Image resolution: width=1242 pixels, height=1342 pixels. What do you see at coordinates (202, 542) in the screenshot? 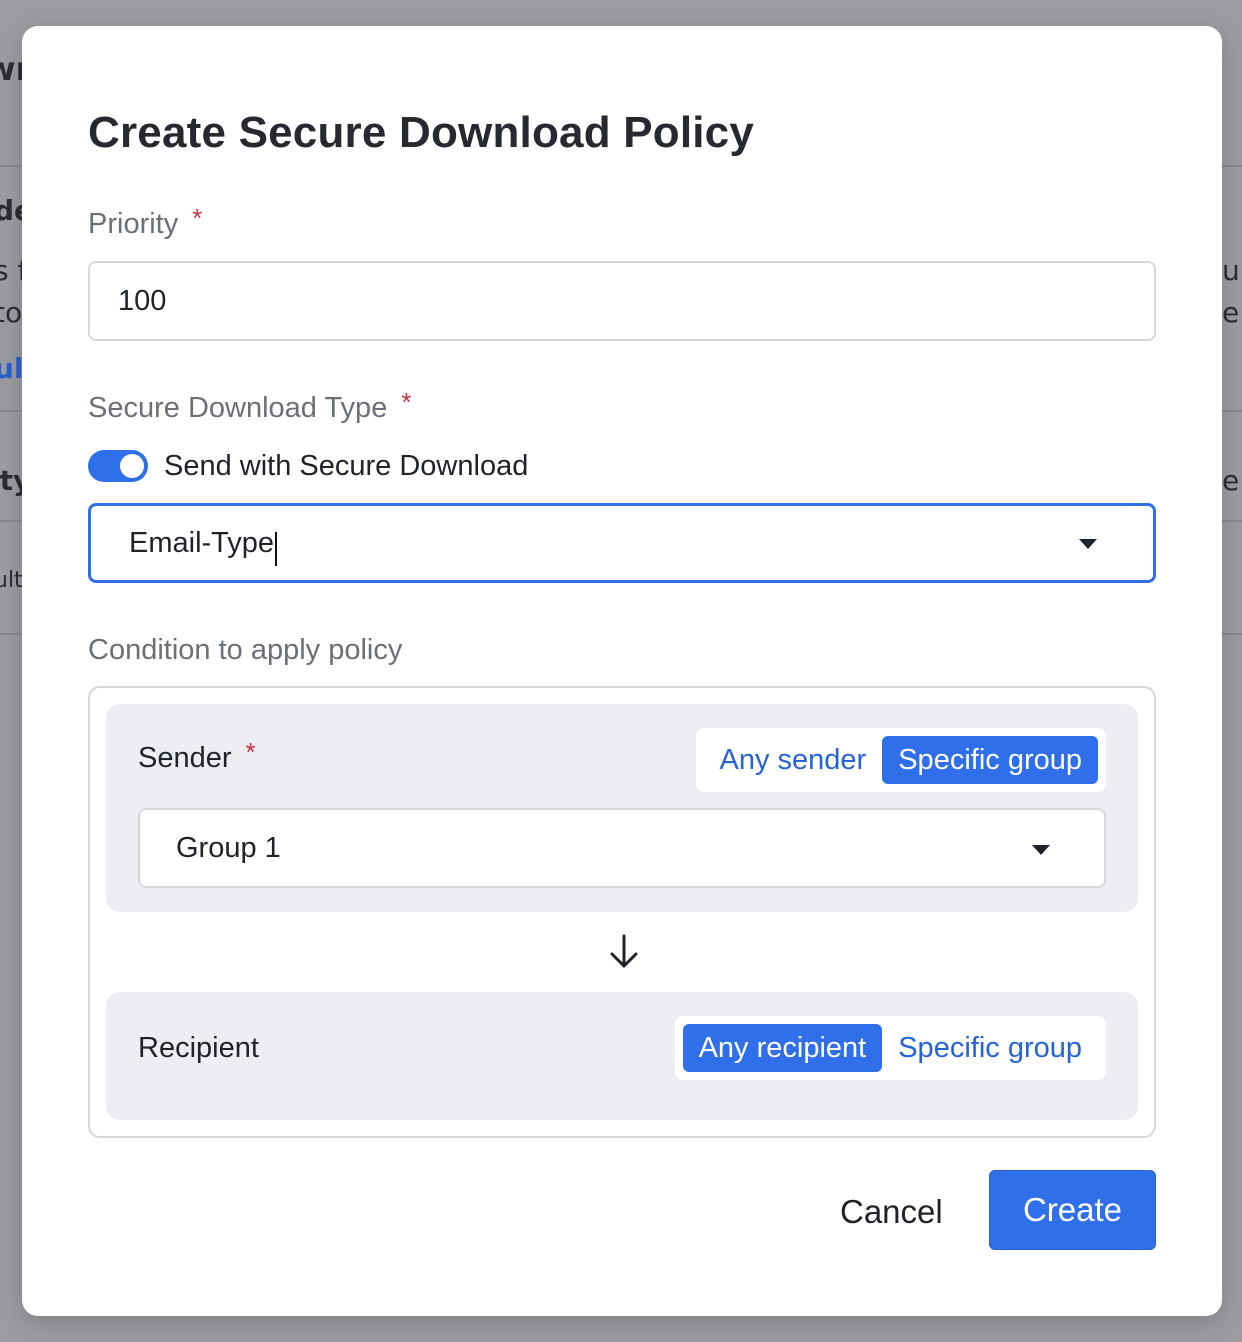
I see `selected-type-value: Email-Type` at bounding box center [202, 542].